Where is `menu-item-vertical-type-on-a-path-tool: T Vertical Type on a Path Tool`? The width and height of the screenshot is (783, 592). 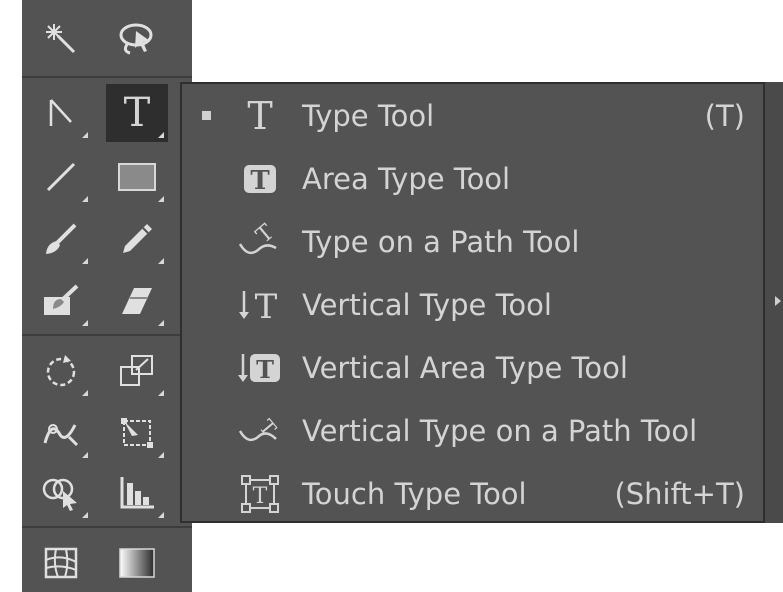 menu-item-vertical-type-on-a-path-tool: T Vertical Type on a Path Tool is located at coordinates (472, 430).